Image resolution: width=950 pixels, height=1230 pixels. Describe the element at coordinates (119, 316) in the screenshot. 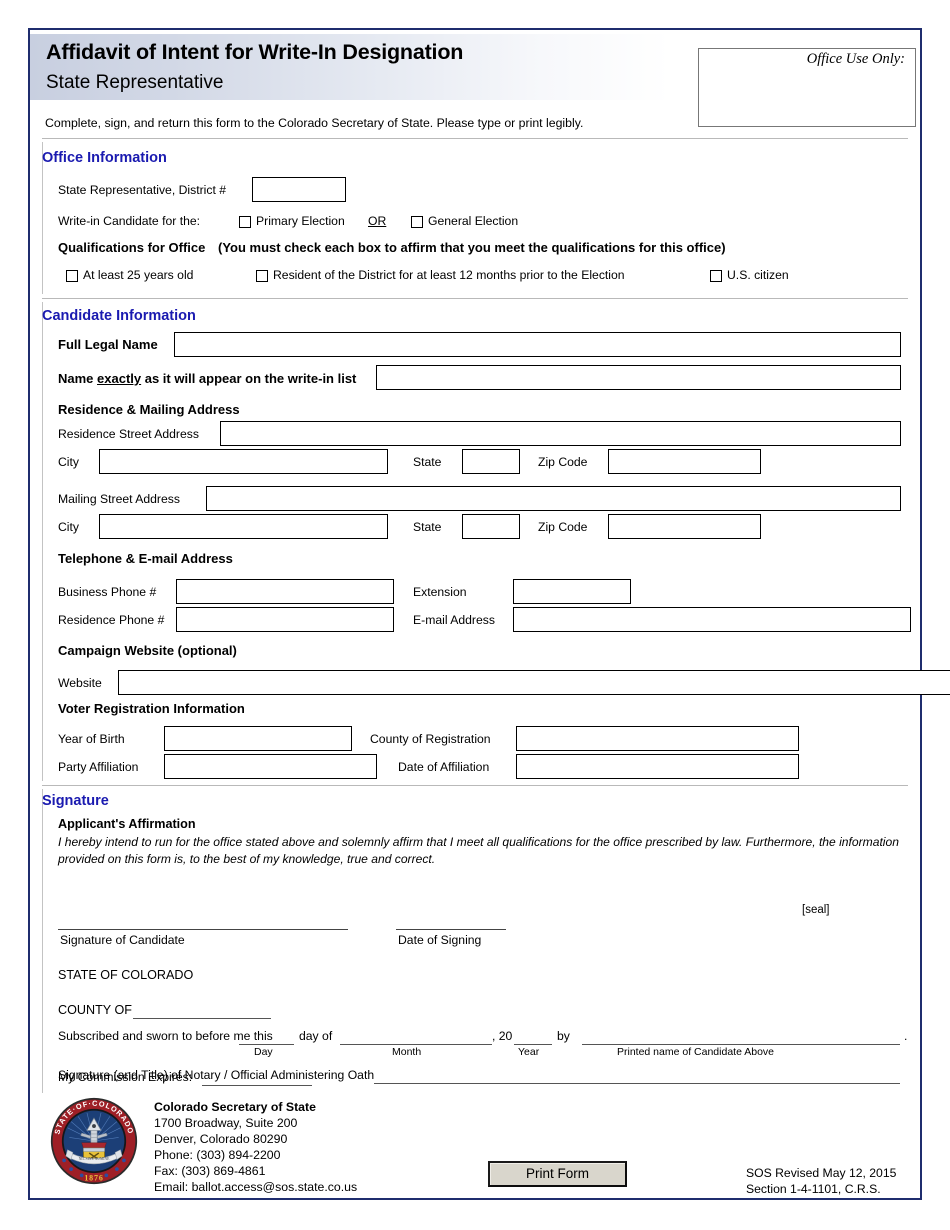

I see `candidate-information-heading: Candidate Information` at that location.